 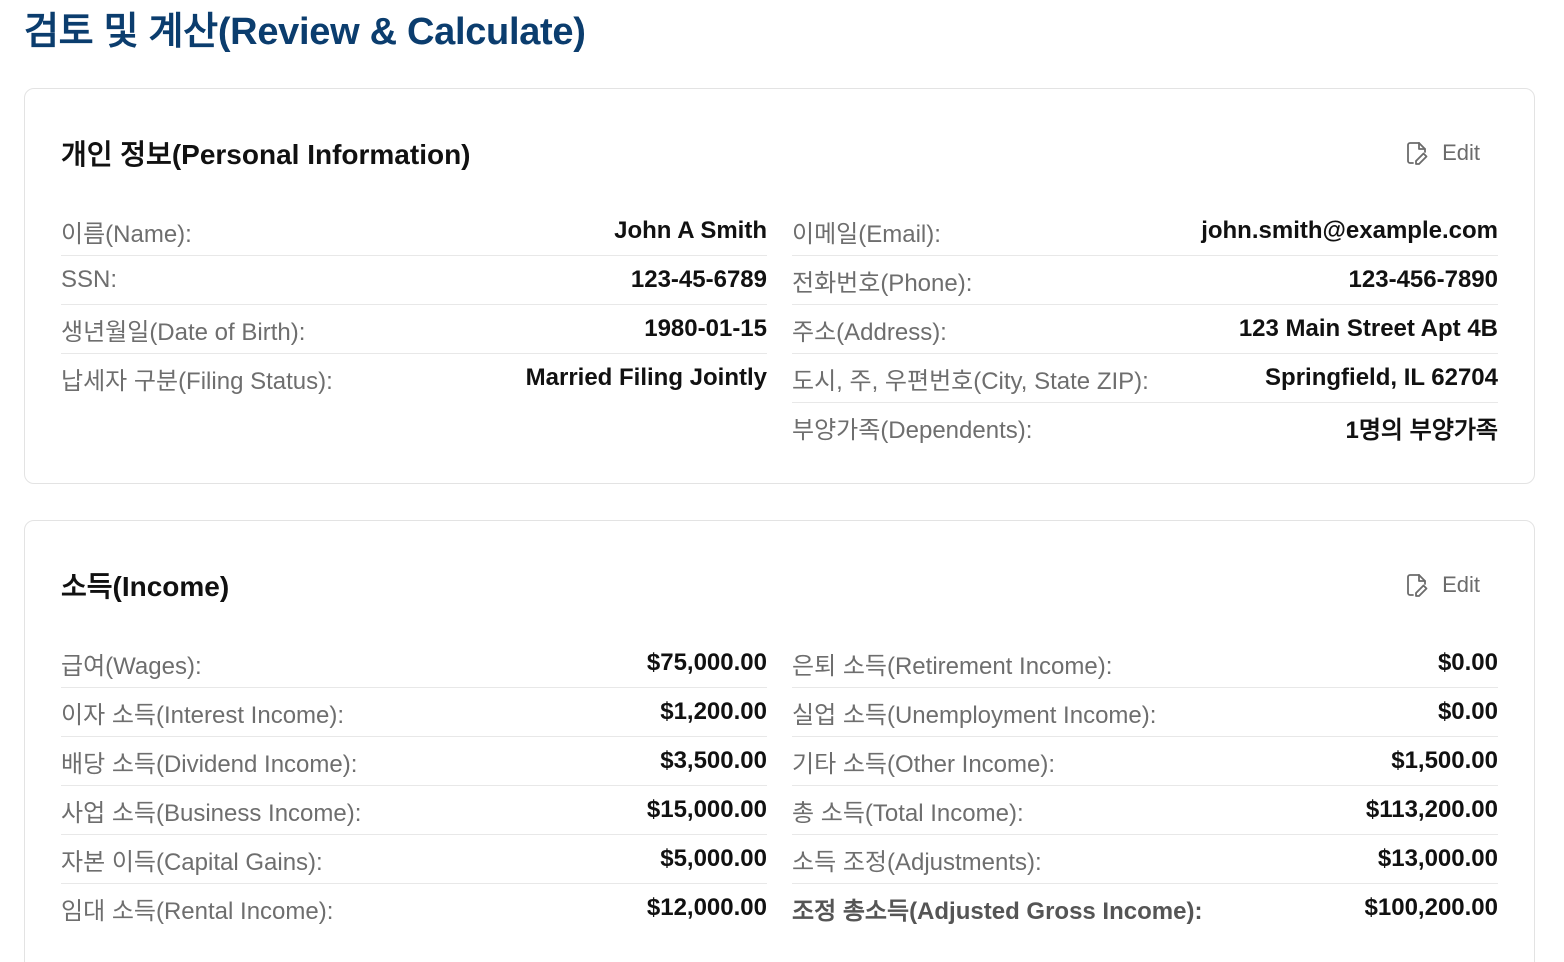 What do you see at coordinates (89, 279) in the screenshot?
I see `field-label: SSN:` at bounding box center [89, 279].